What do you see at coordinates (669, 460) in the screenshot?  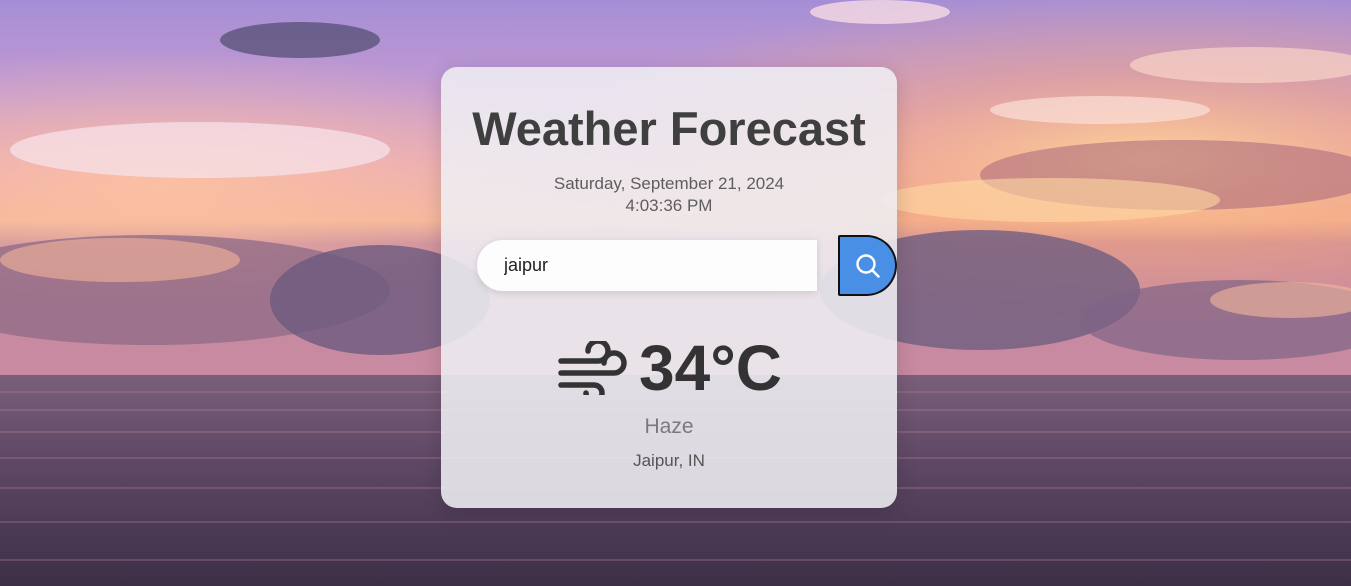 I see `weather-location: Jaipur, IN` at bounding box center [669, 460].